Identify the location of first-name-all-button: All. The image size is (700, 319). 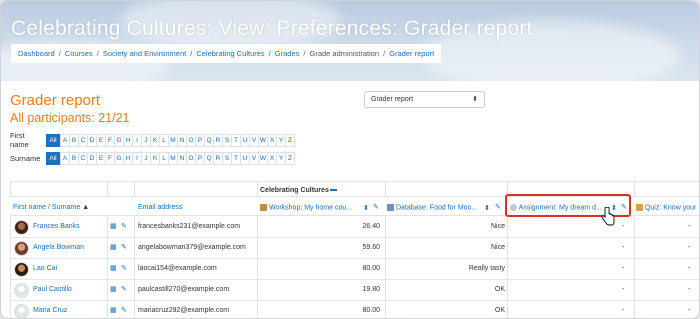
(53, 140).